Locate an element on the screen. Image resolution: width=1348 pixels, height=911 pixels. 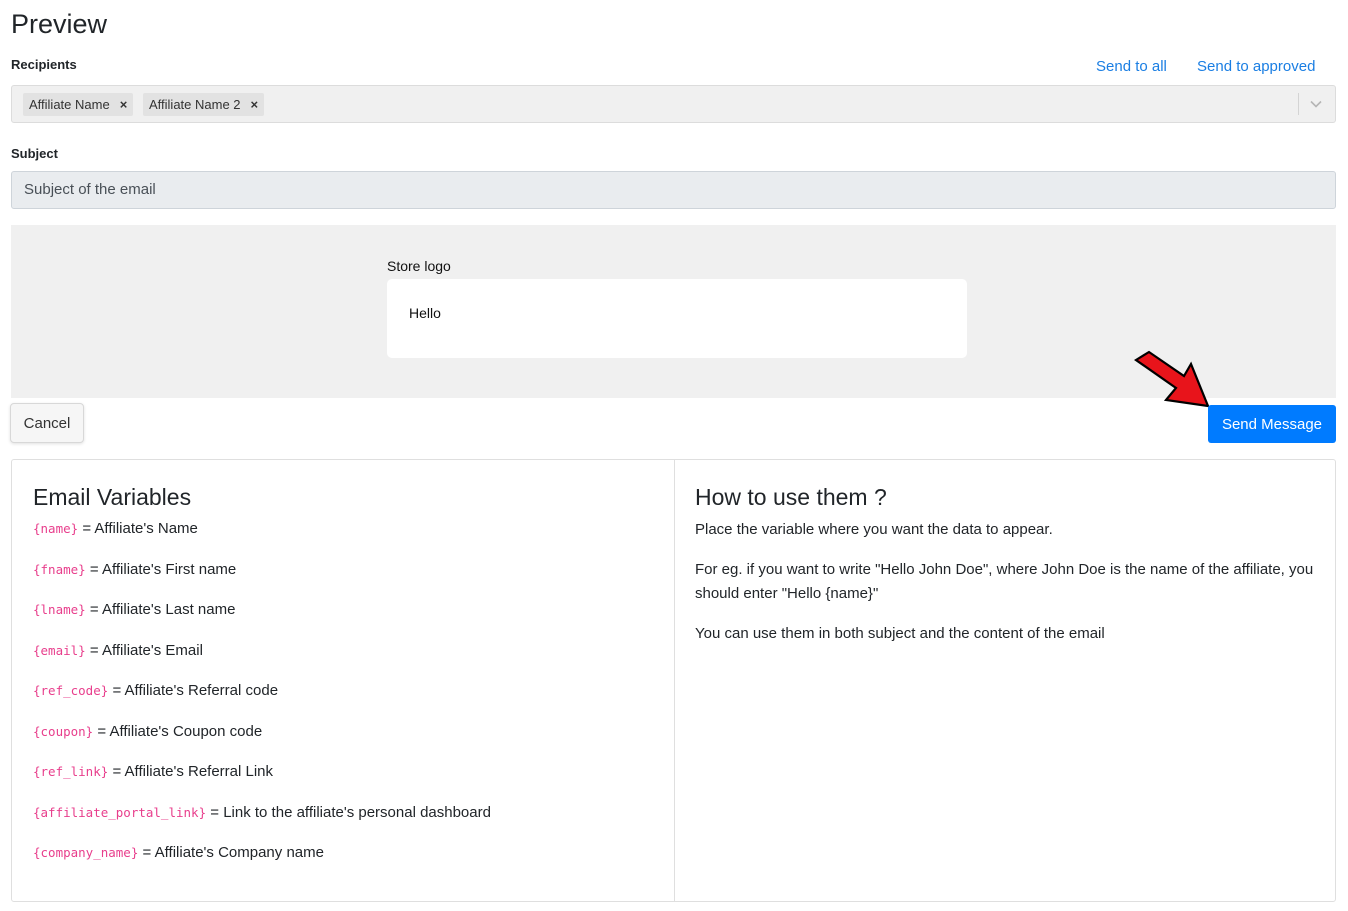
recipients-select: Affiliate Name × Affiliate Name 2 × is located at coordinates (673, 104).